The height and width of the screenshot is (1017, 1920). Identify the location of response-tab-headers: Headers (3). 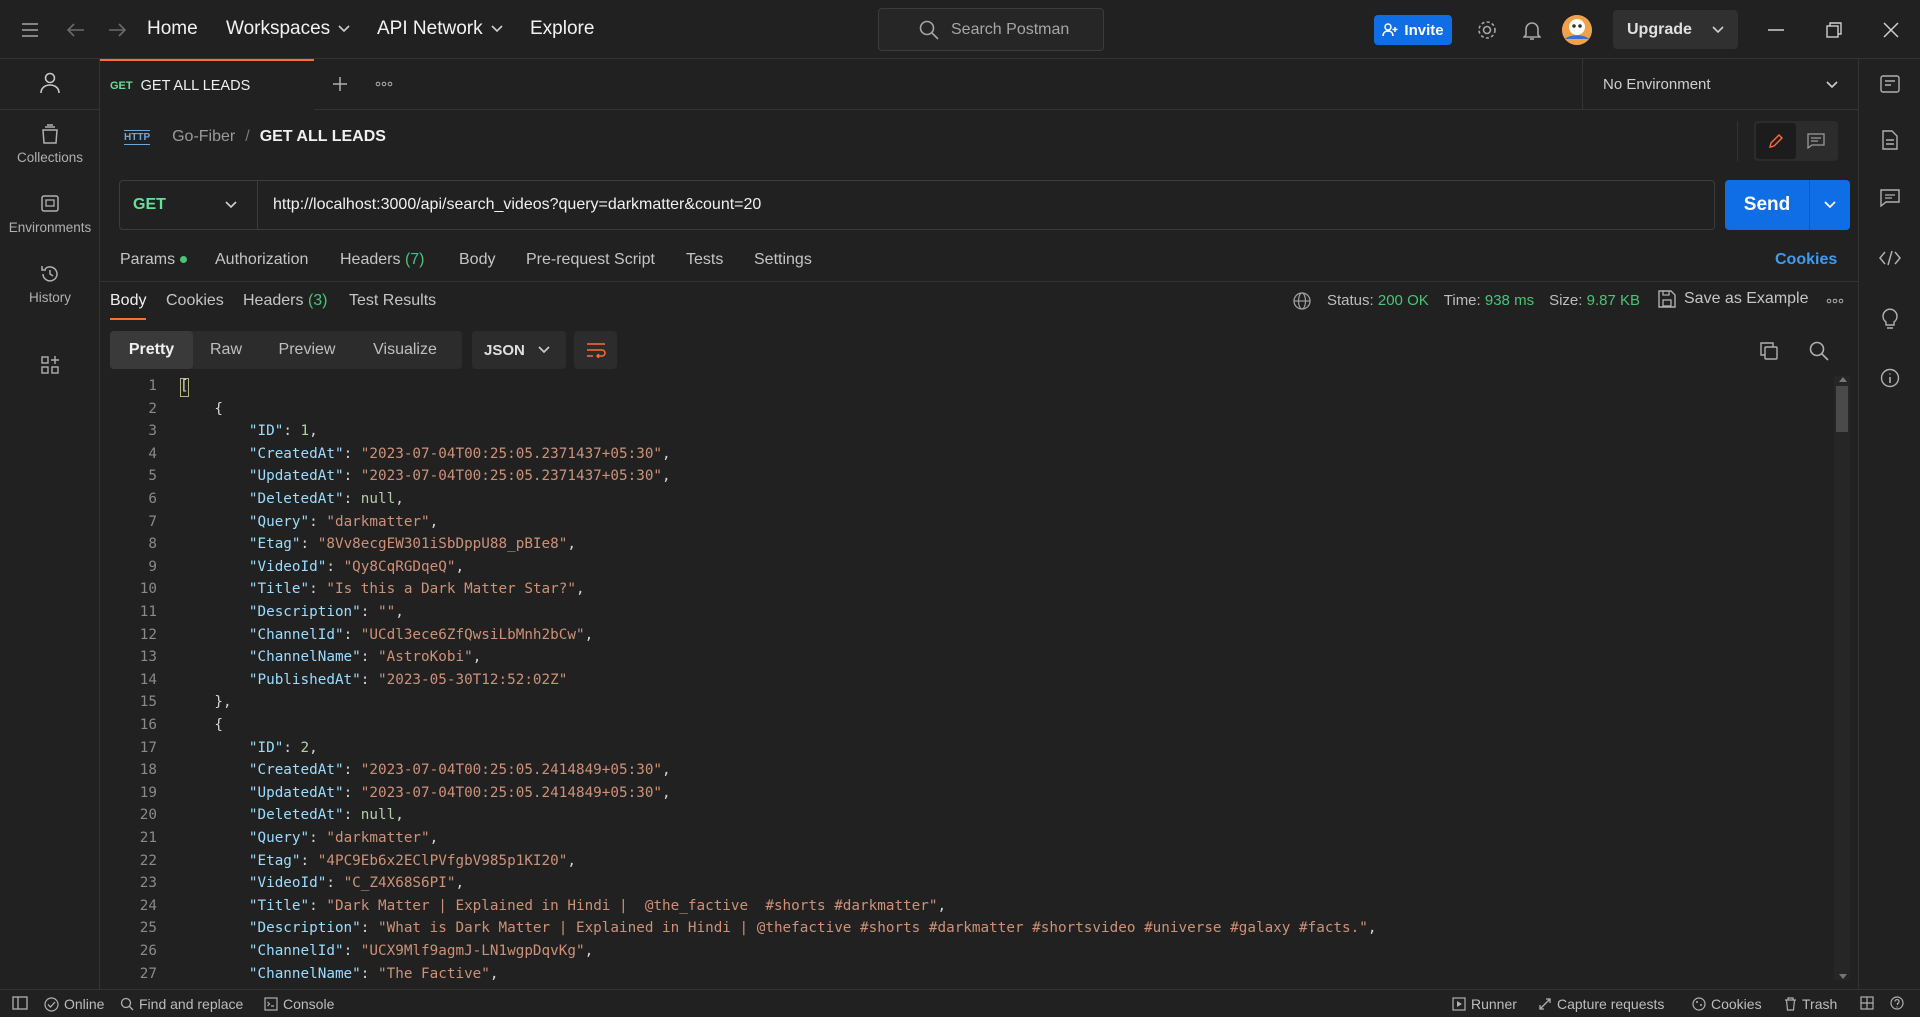
(285, 301).